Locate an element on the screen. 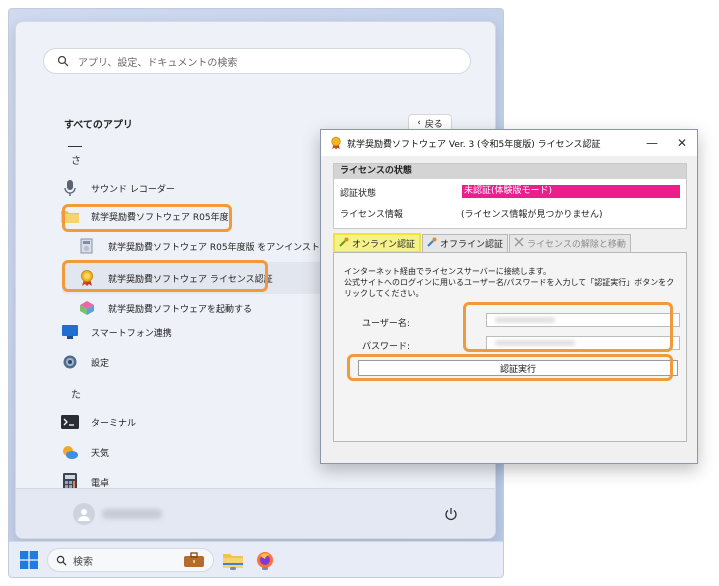 The width and height of the screenshot is (719, 586). app-label: 天気 is located at coordinates (100, 453).